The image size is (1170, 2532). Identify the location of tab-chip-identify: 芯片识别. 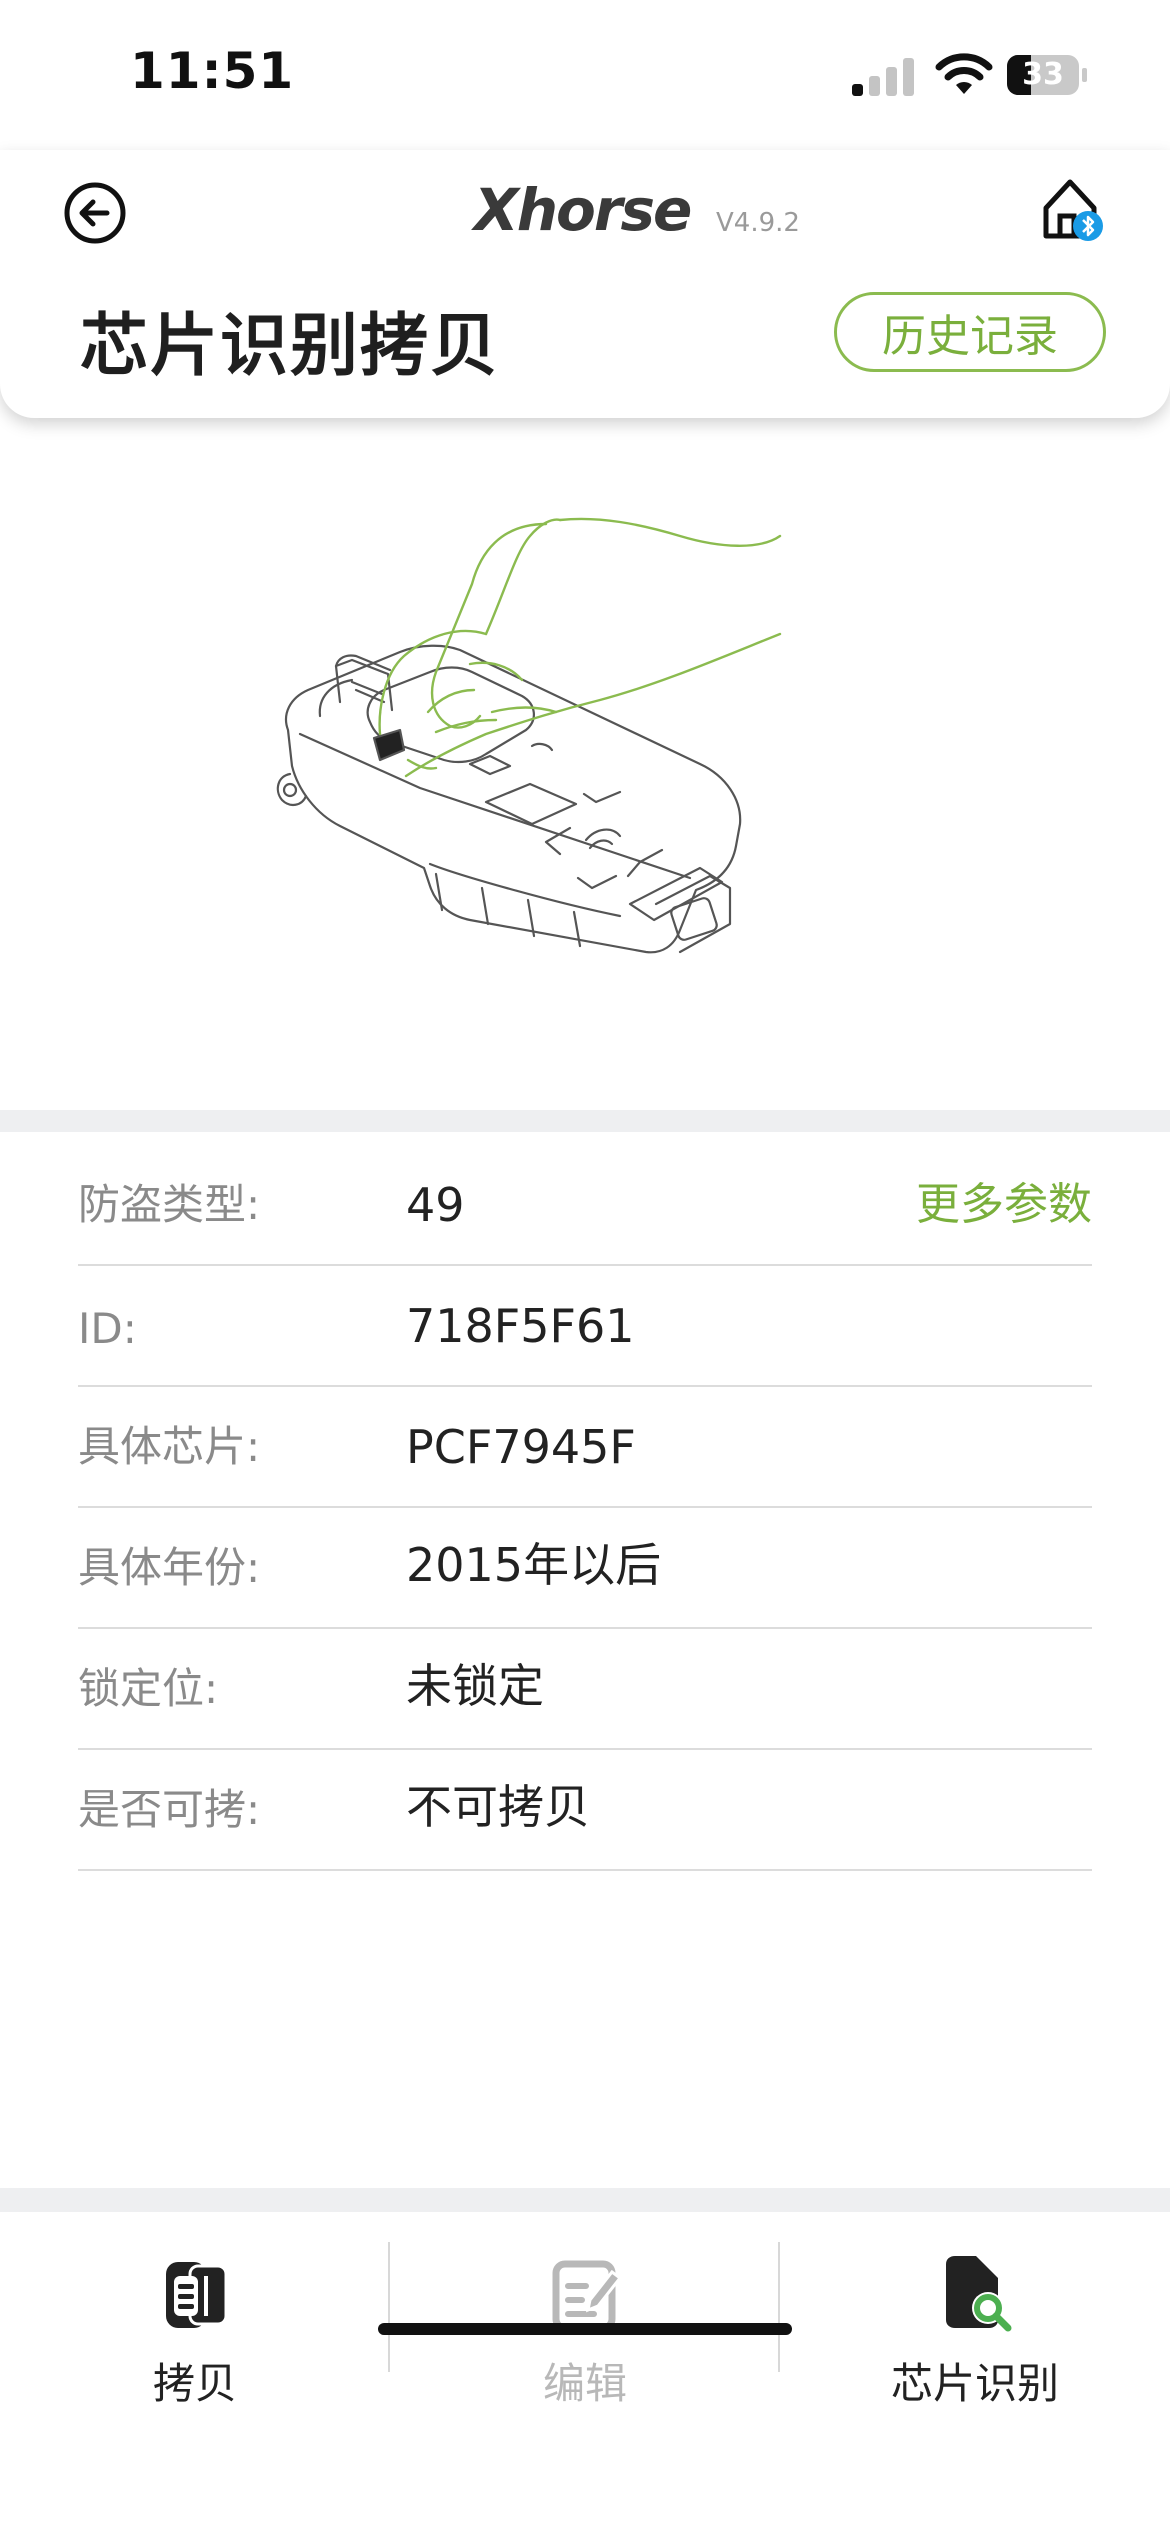
(975, 2332).